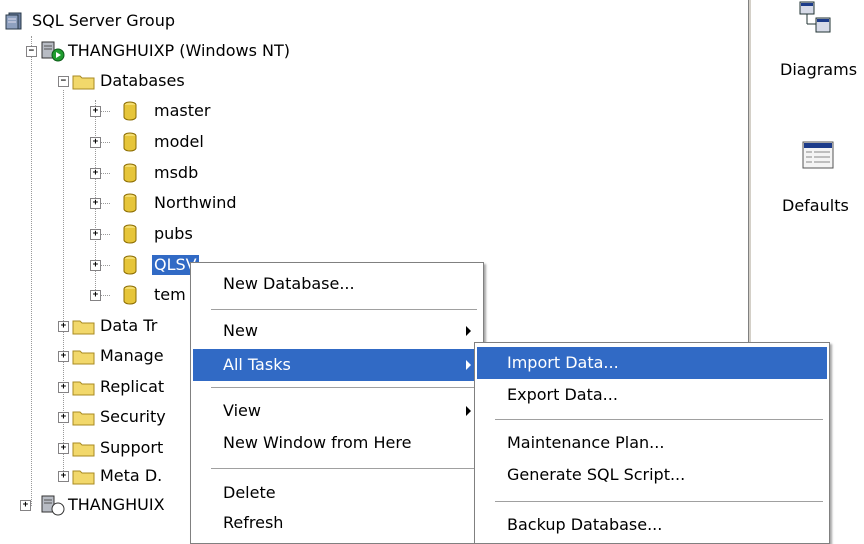 The width and height of the screenshot is (864, 544). What do you see at coordinates (173, 233) in the screenshot?
I see `tree-node-label: pubs` at bounding box center [173, 233].